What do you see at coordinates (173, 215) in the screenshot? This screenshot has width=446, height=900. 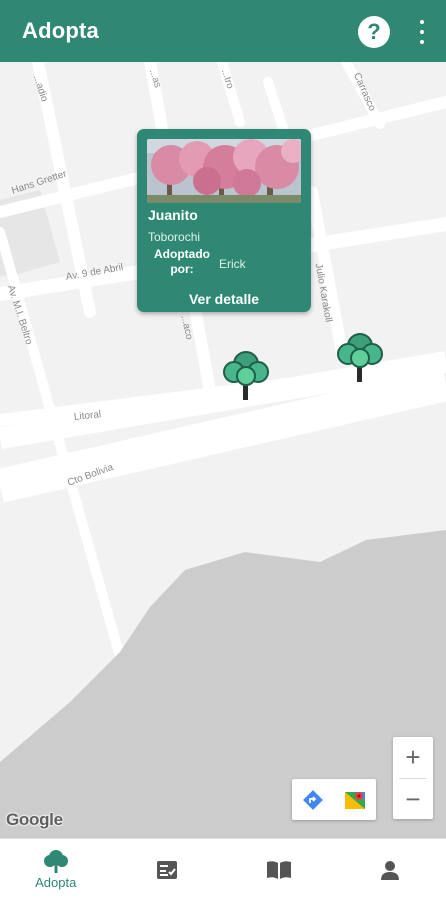 I see `tree-name: Juanito` at bounding box center [173, 215].